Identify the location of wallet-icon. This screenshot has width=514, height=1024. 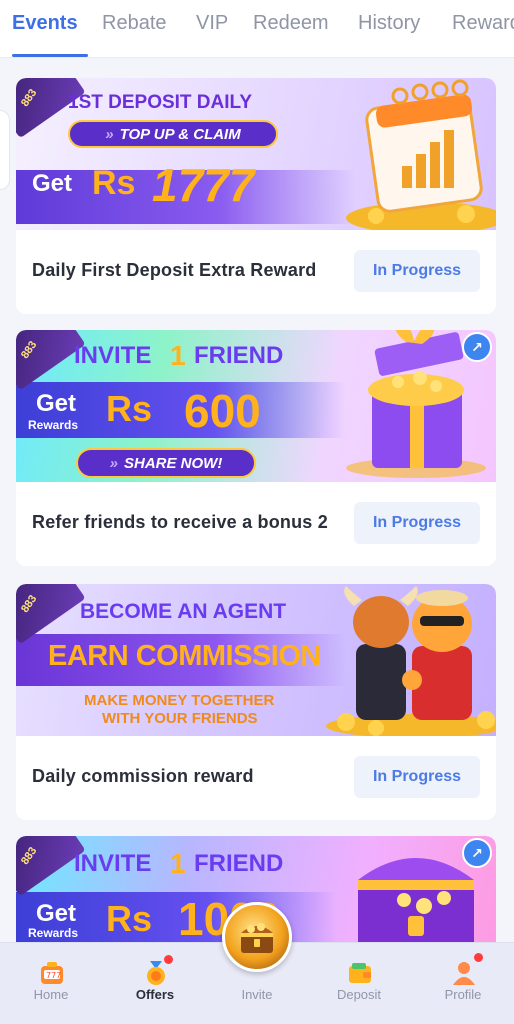
(360, 973).